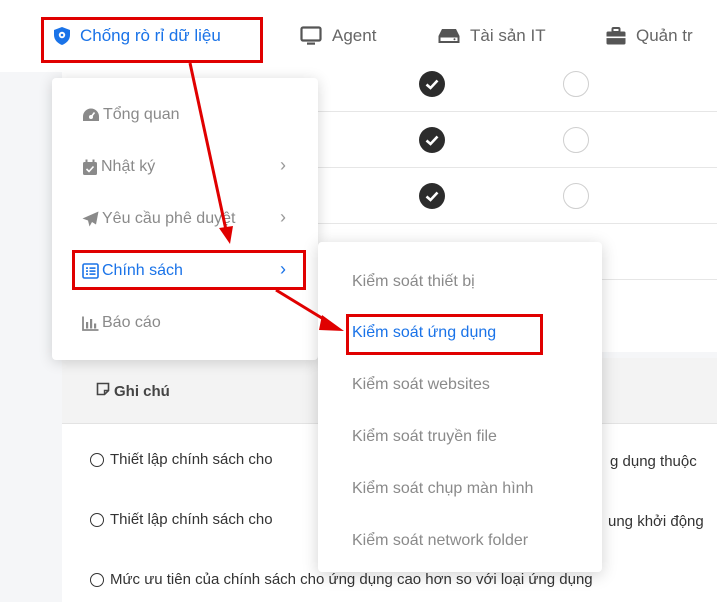 The width and height of the screenshot is (717, 602). Describe the element at coordinates (653, 461) in the screenshot. I see `note-item-tail: g dụng thuộc` at that location.